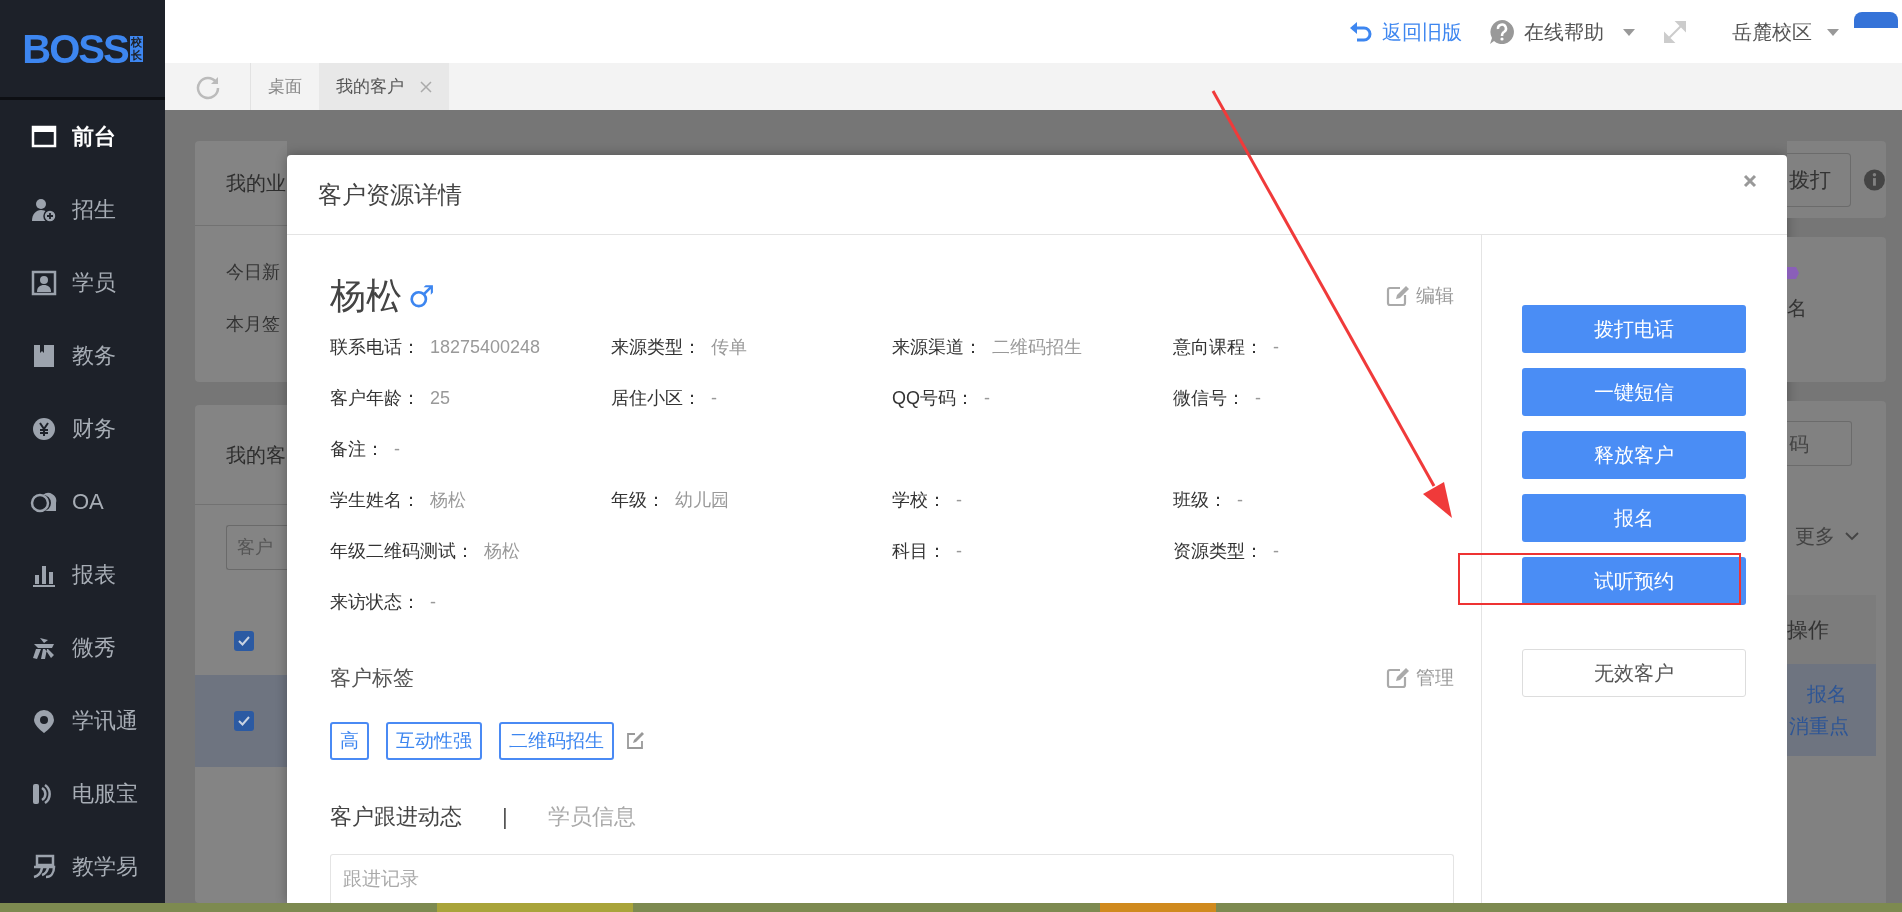  Describe the element at coordinates (1819, 443) in the screenshot. I see `search-field: 码` at that location.